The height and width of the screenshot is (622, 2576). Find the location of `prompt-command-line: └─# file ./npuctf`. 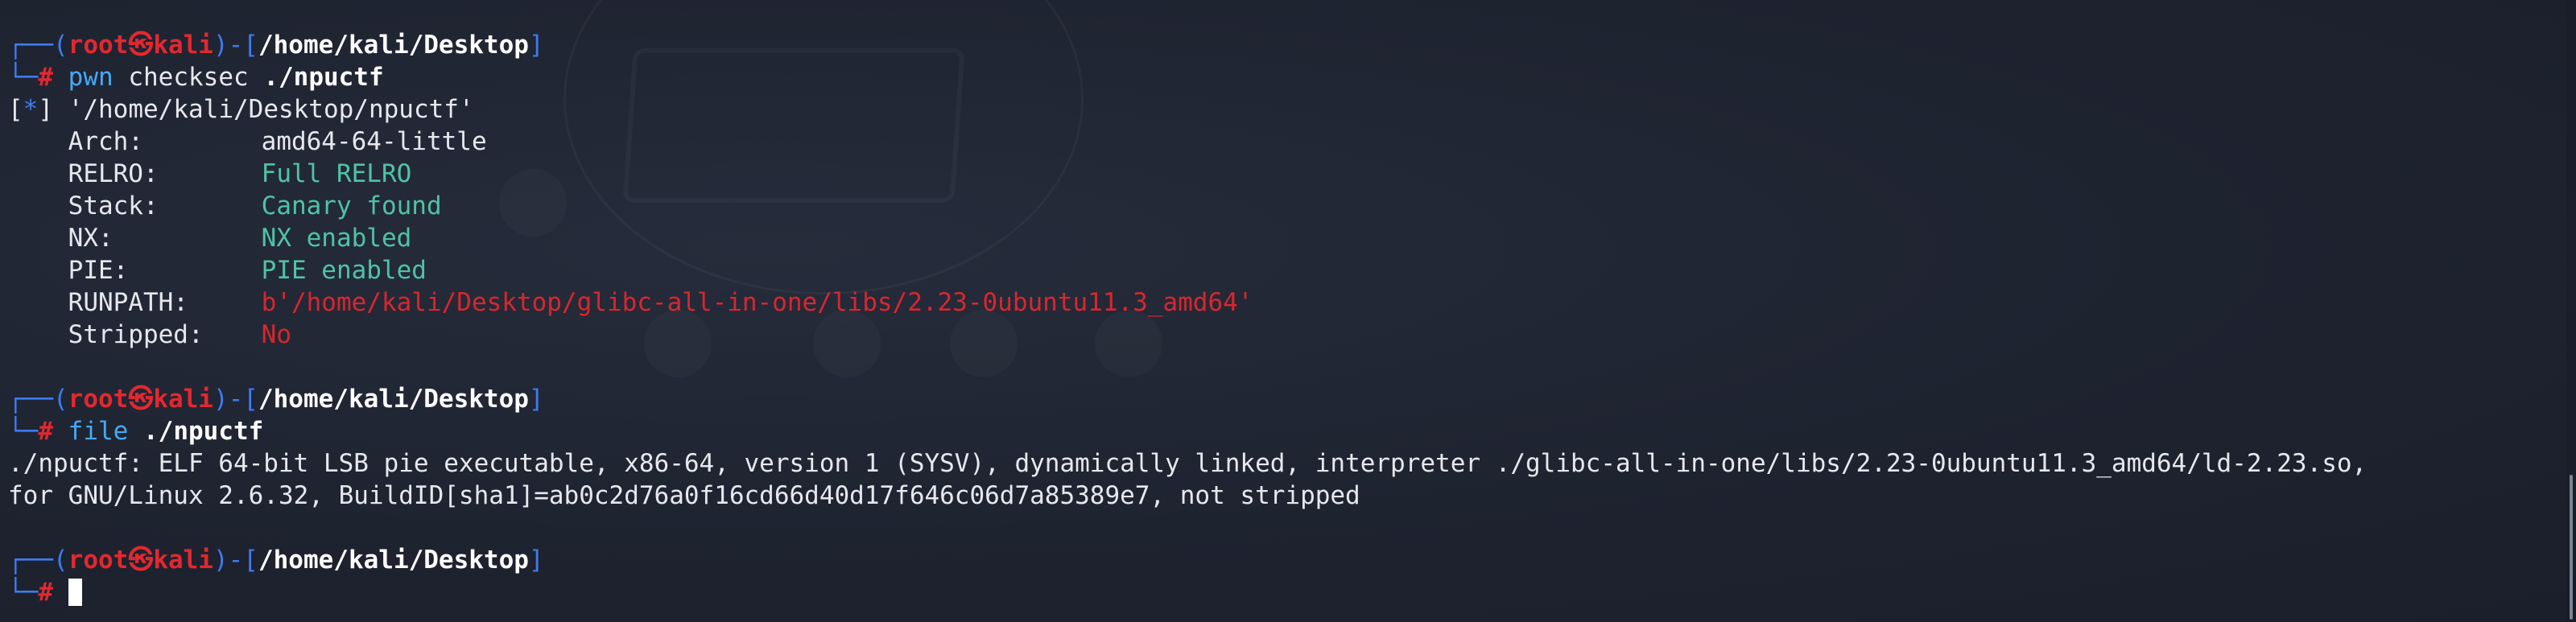

prompt-command-line: └─# file ./npuctf is located at coordinates (1284, 431).